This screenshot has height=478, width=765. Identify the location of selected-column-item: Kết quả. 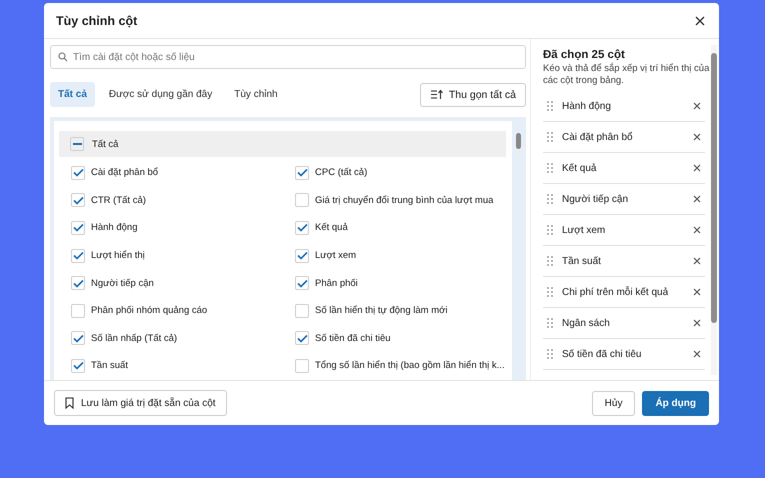
(624, 168).